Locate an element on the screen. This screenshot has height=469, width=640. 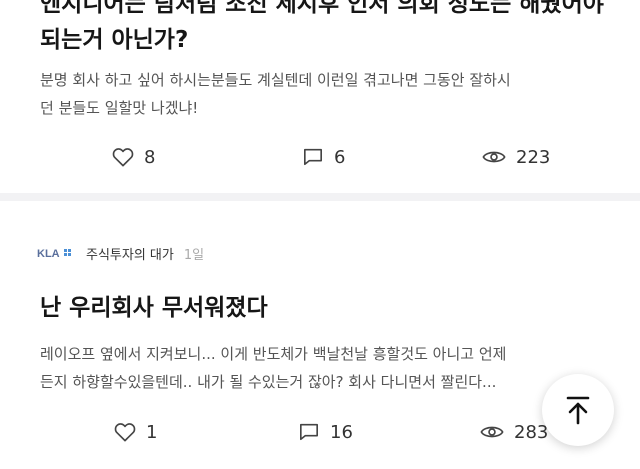
kla-logo-icon: KLA is located at coordinates (54, 254).